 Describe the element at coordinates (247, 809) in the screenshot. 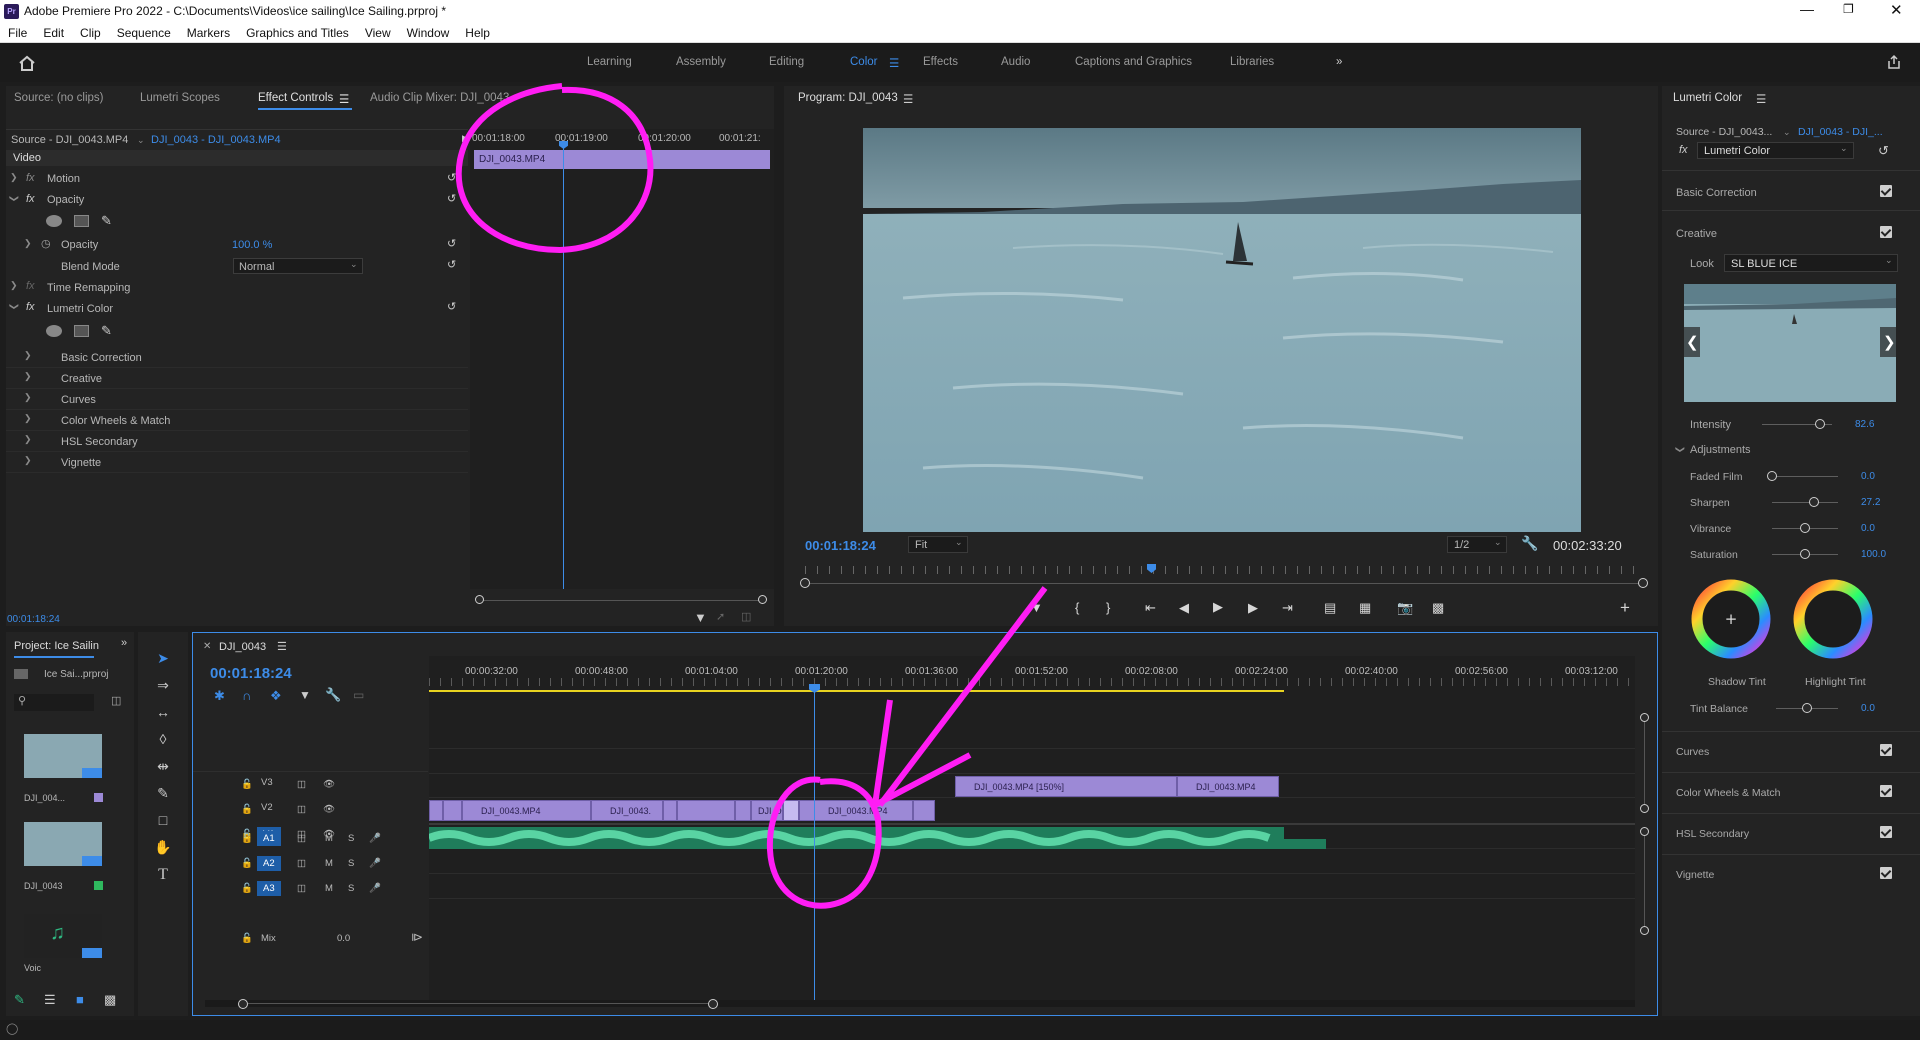

I see `lock-icon: 🔓` at that location.